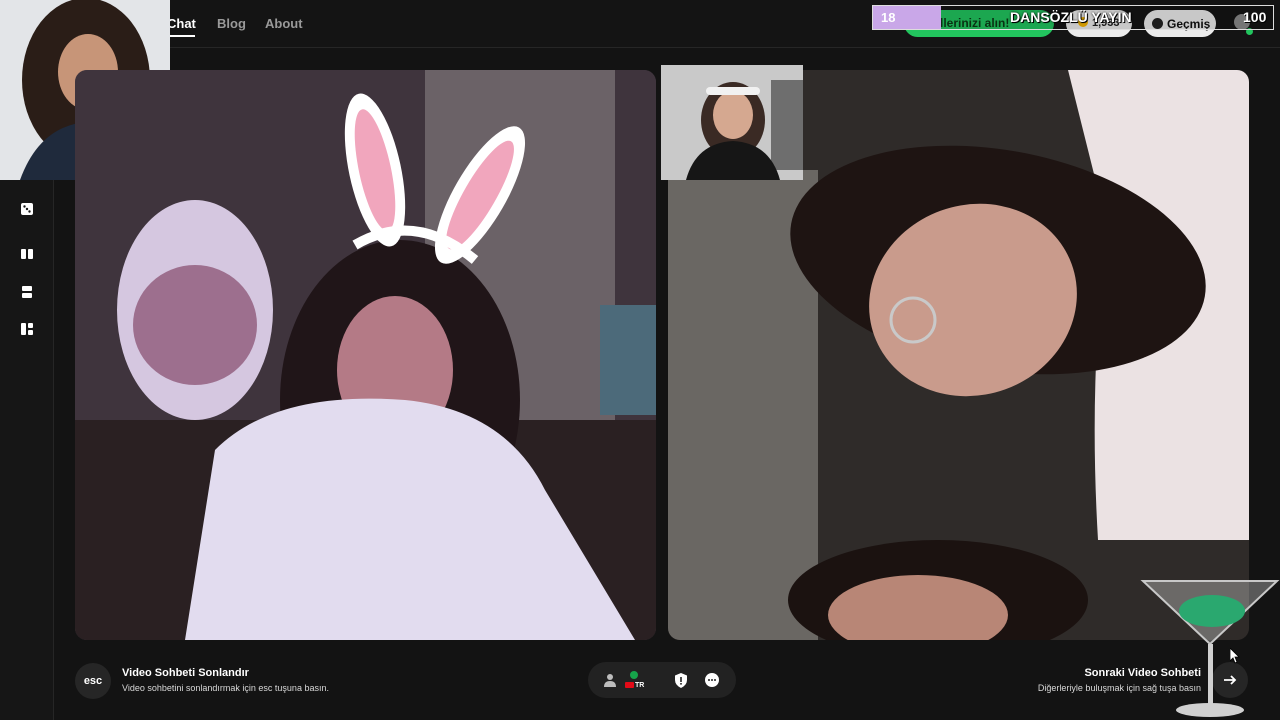 The height and width of the screenshot is (720, 1280). I want to click on dice-icon, so click(27, 209).